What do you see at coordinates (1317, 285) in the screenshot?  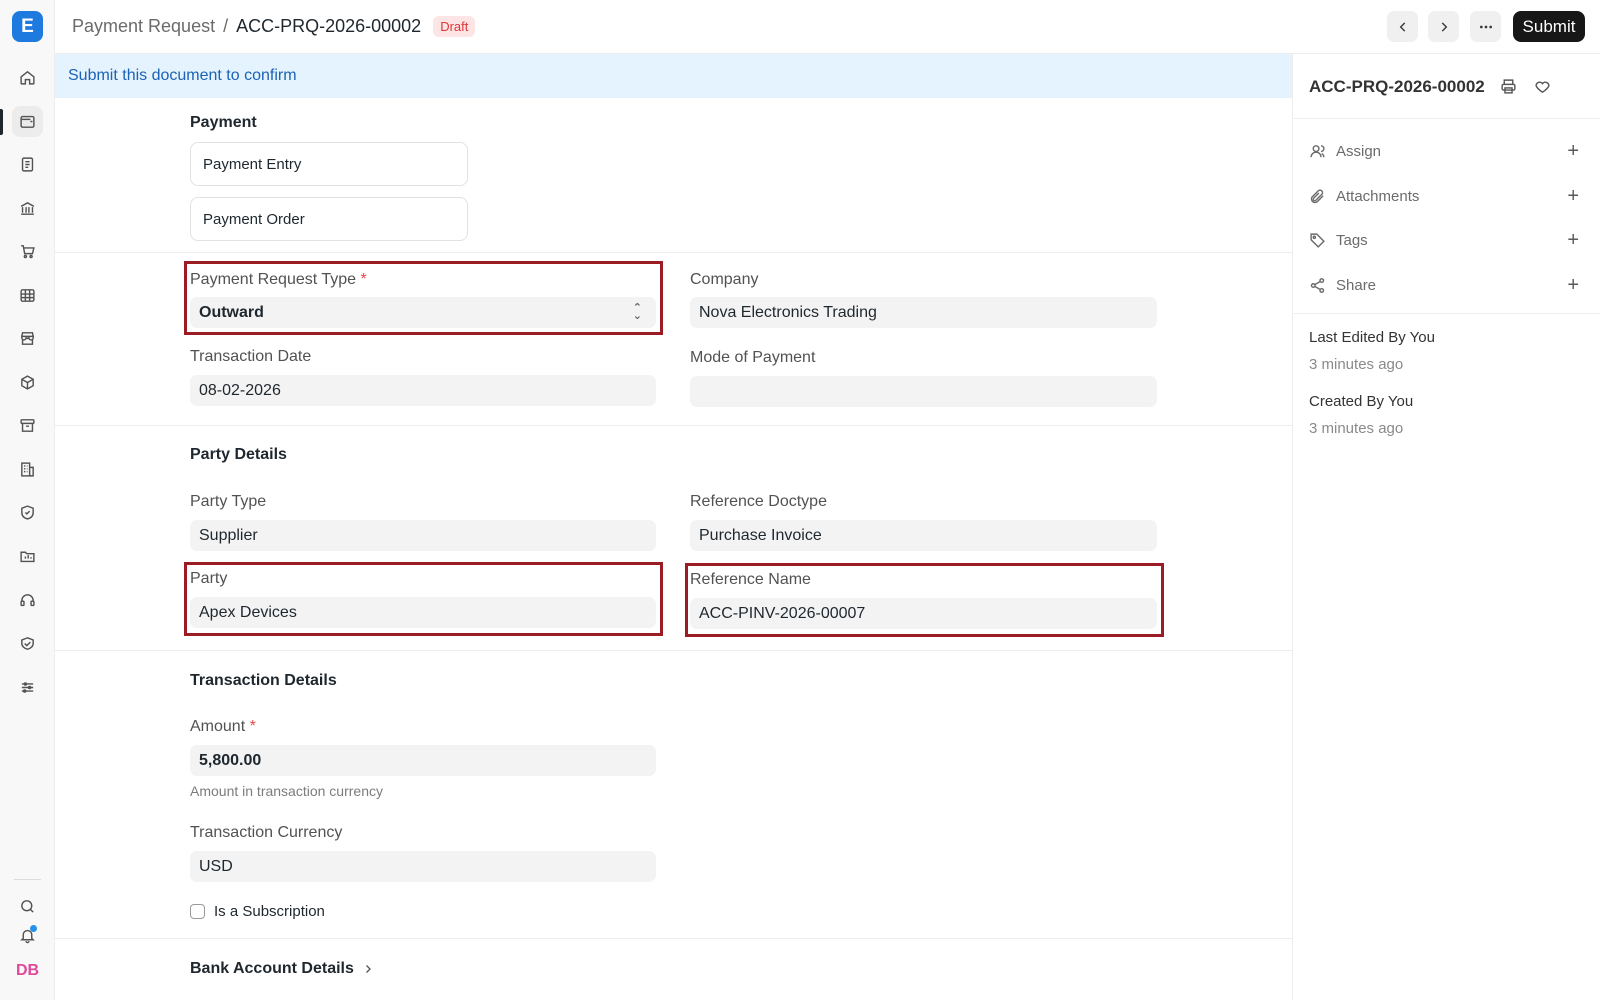 I see `share-icon` at bounding box center [1317, 285].